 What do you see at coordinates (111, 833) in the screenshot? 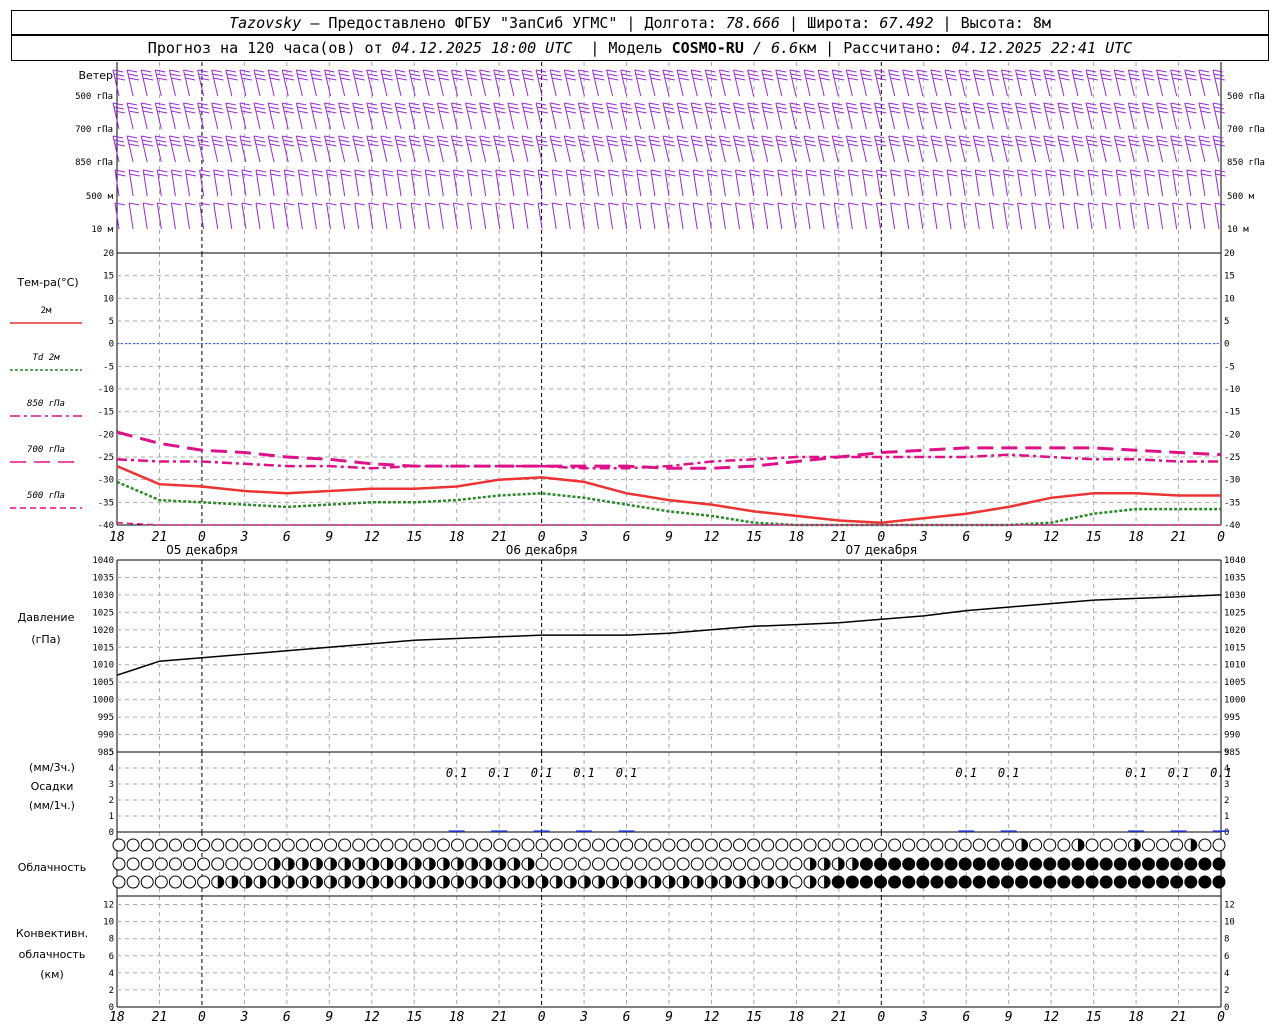
I see `ytick-left-precip: 0` at bounding box center [111, 833].